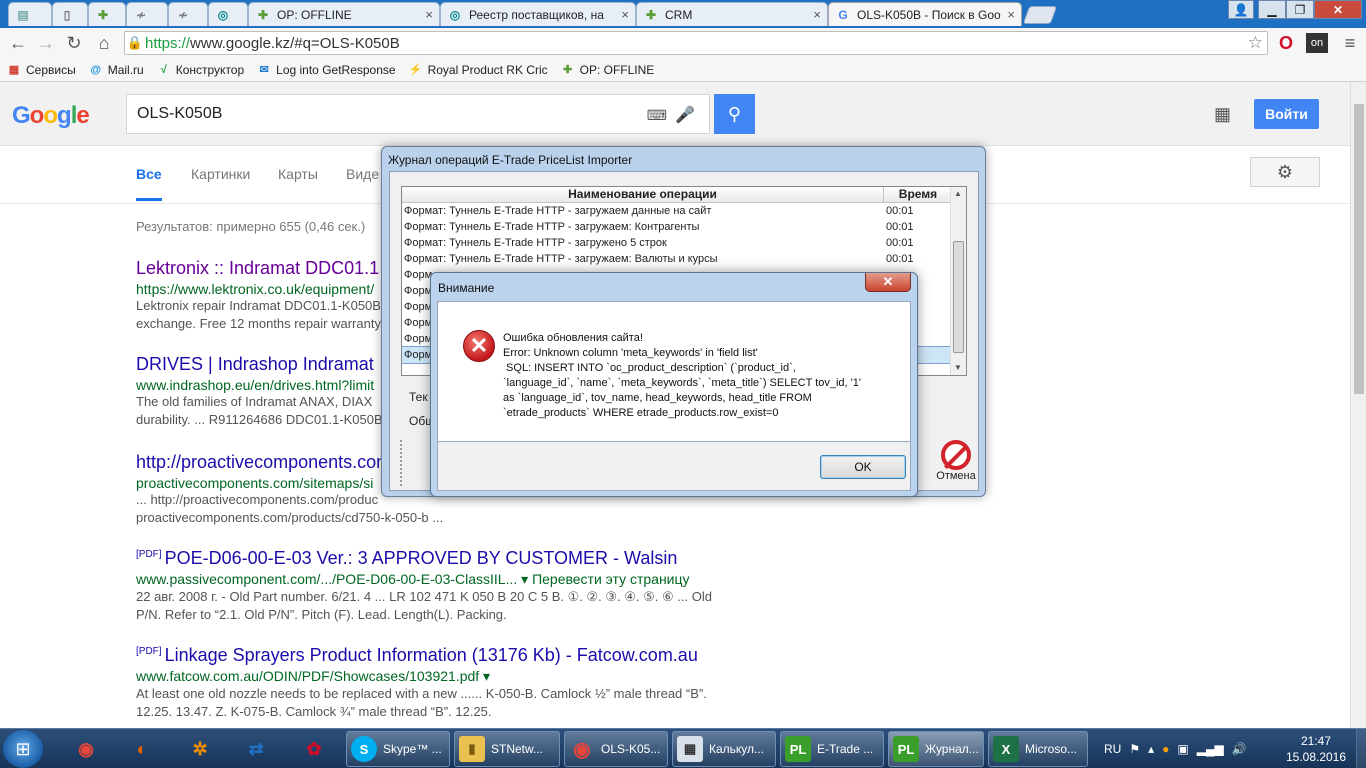  I want to click on window-close-button: ✕, so click(1338, 9).